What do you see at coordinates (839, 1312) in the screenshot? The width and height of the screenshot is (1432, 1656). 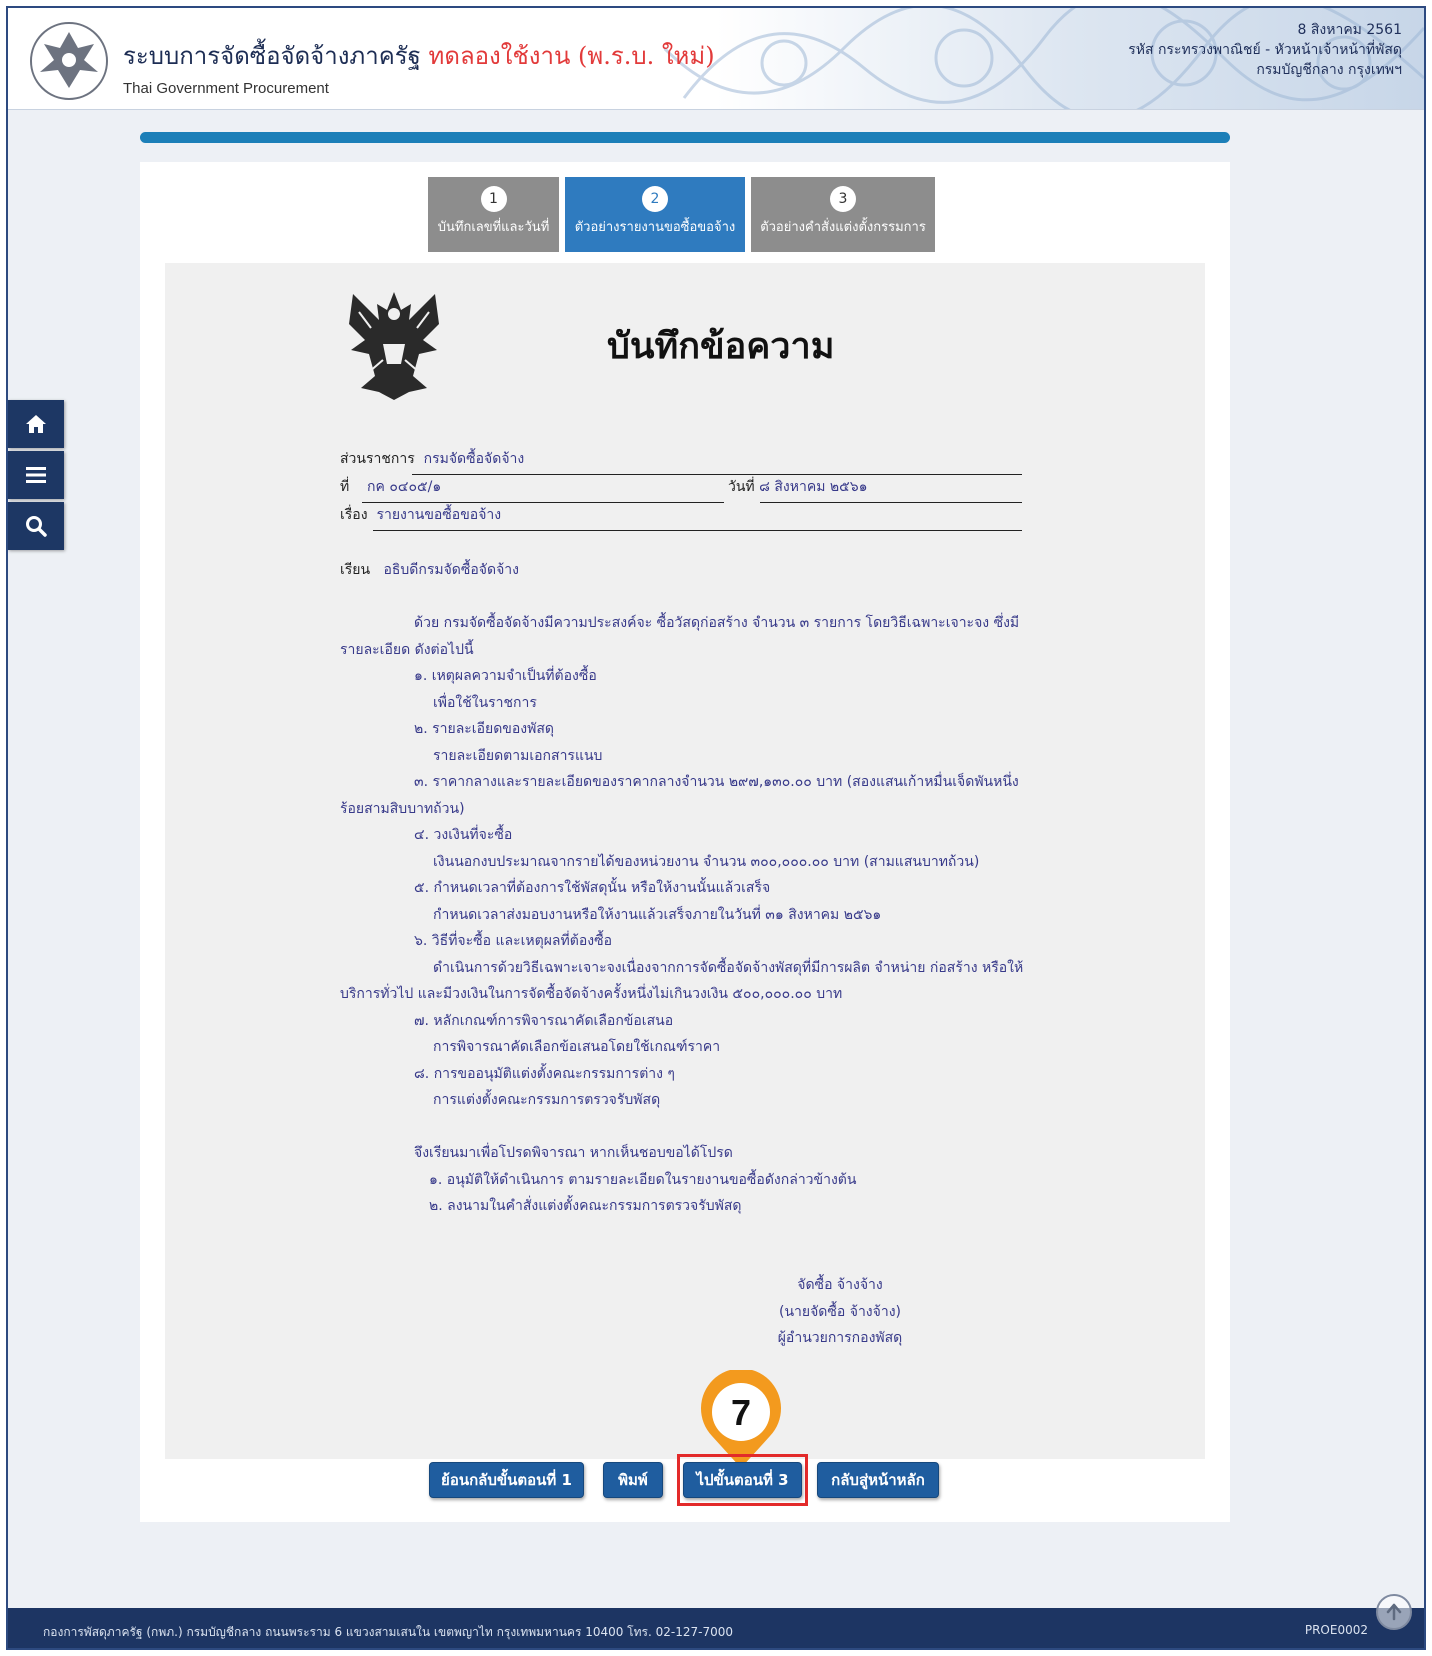 I see `signature-fullname: (นายจัดซื้อ จ้างจ้าง)` at bounding box center [839, 1312].